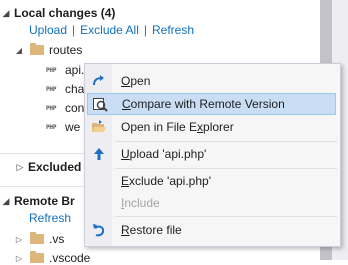 Image resolution: width=348 pixels, height=265 pixels. I want to click on menu-item-open-in-explorer: Open in File Explorer, so click(211, 127).